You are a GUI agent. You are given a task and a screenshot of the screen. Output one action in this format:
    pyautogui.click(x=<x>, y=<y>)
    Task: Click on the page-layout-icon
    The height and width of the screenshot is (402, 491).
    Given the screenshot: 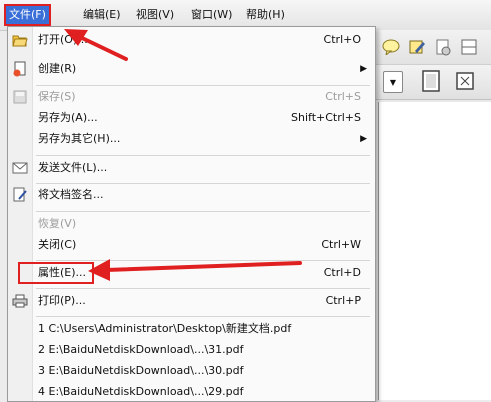 What is the action you would take?
    pyautogui.click(x=469, y=47)
    